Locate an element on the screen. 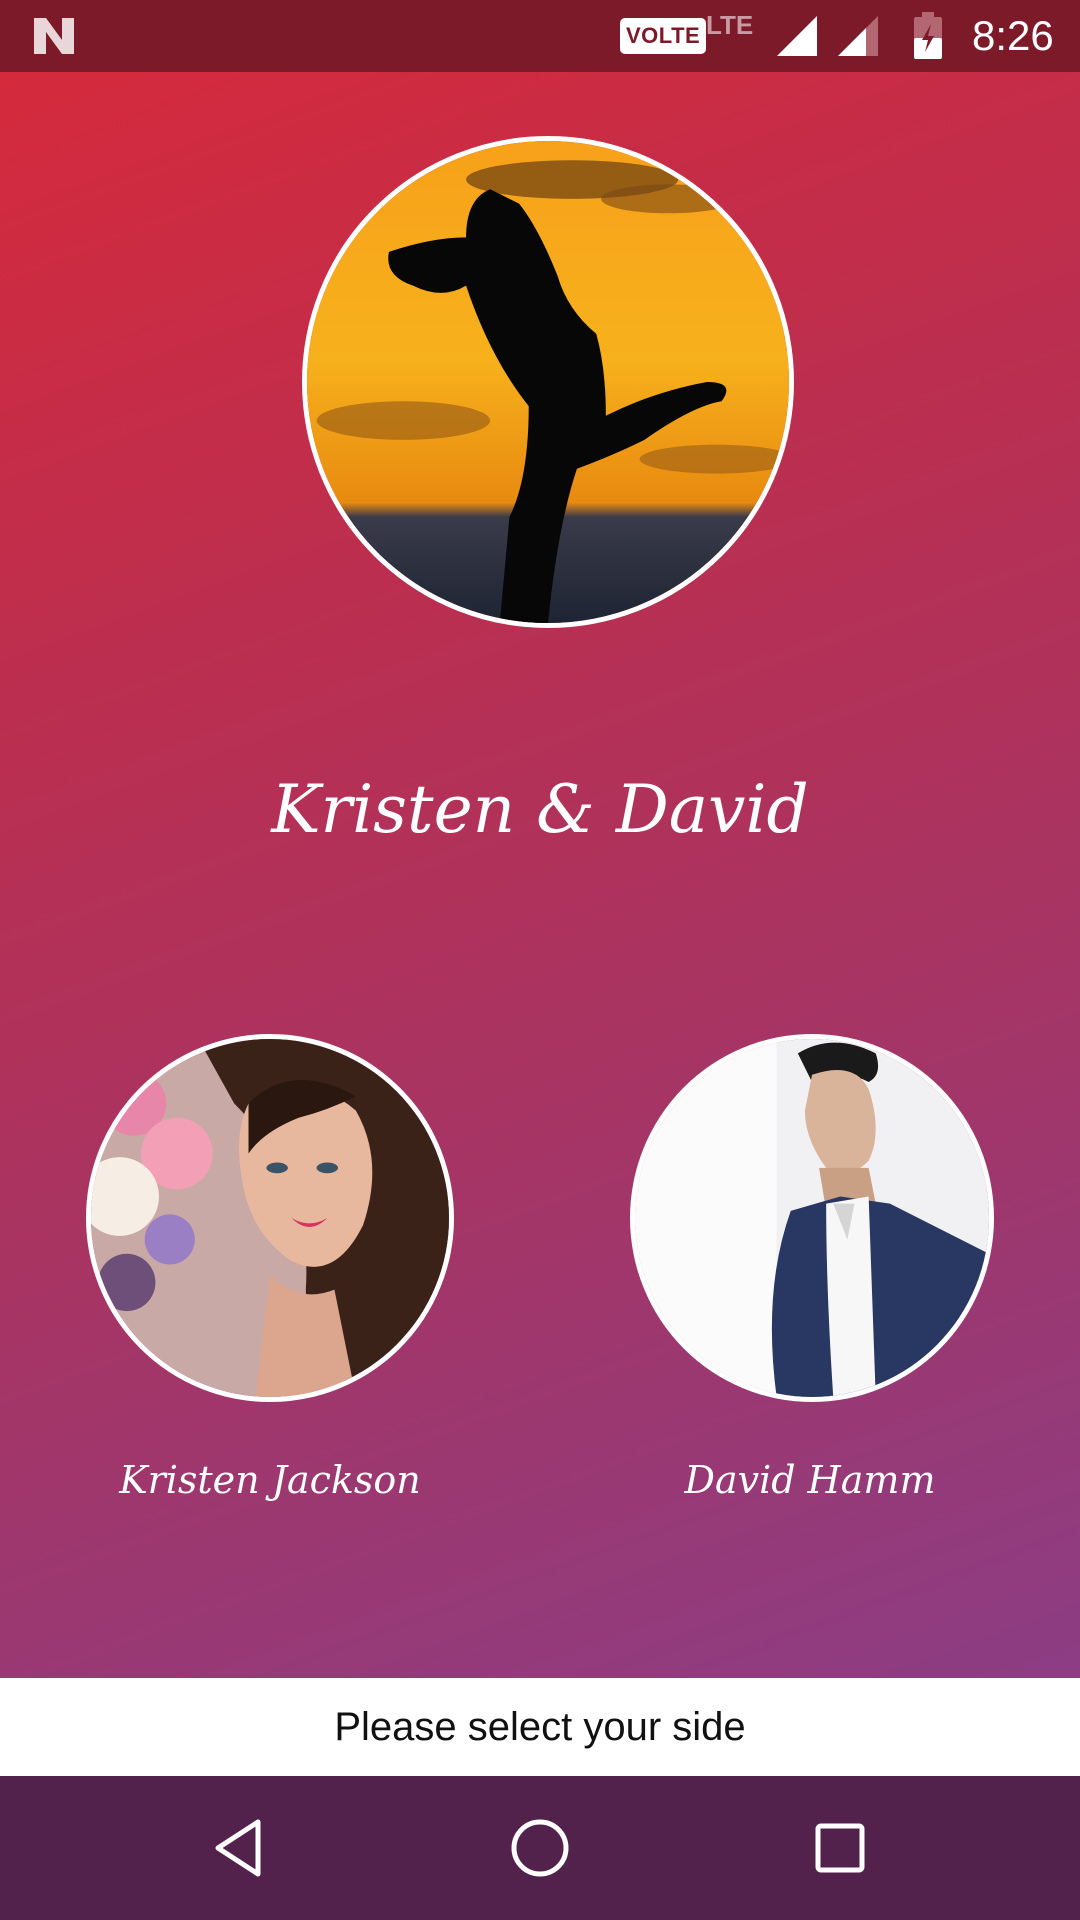 The image size is (1080, 1920). select-side-prompt-text: Please select your side is located at coordinates (540, 1726).